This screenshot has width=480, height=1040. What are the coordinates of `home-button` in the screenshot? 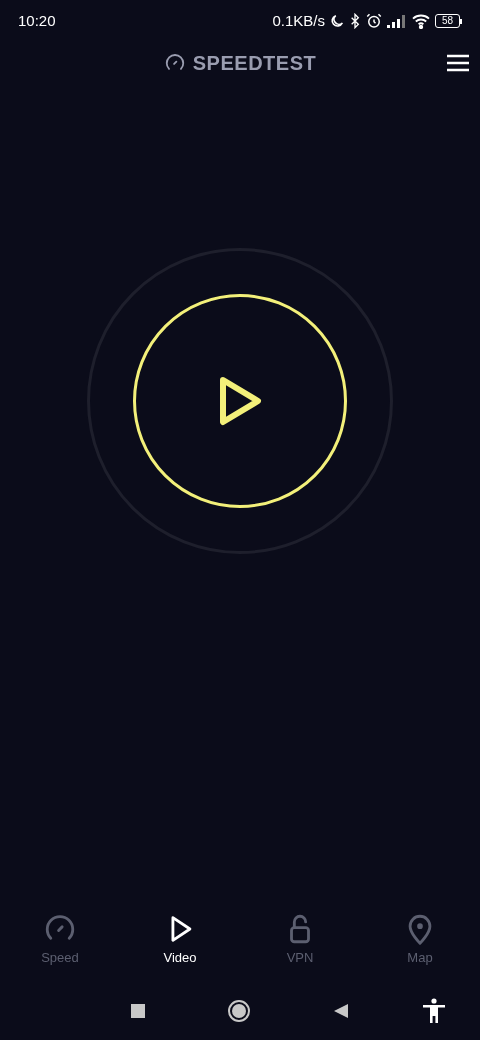 It's located at (239, 1011).